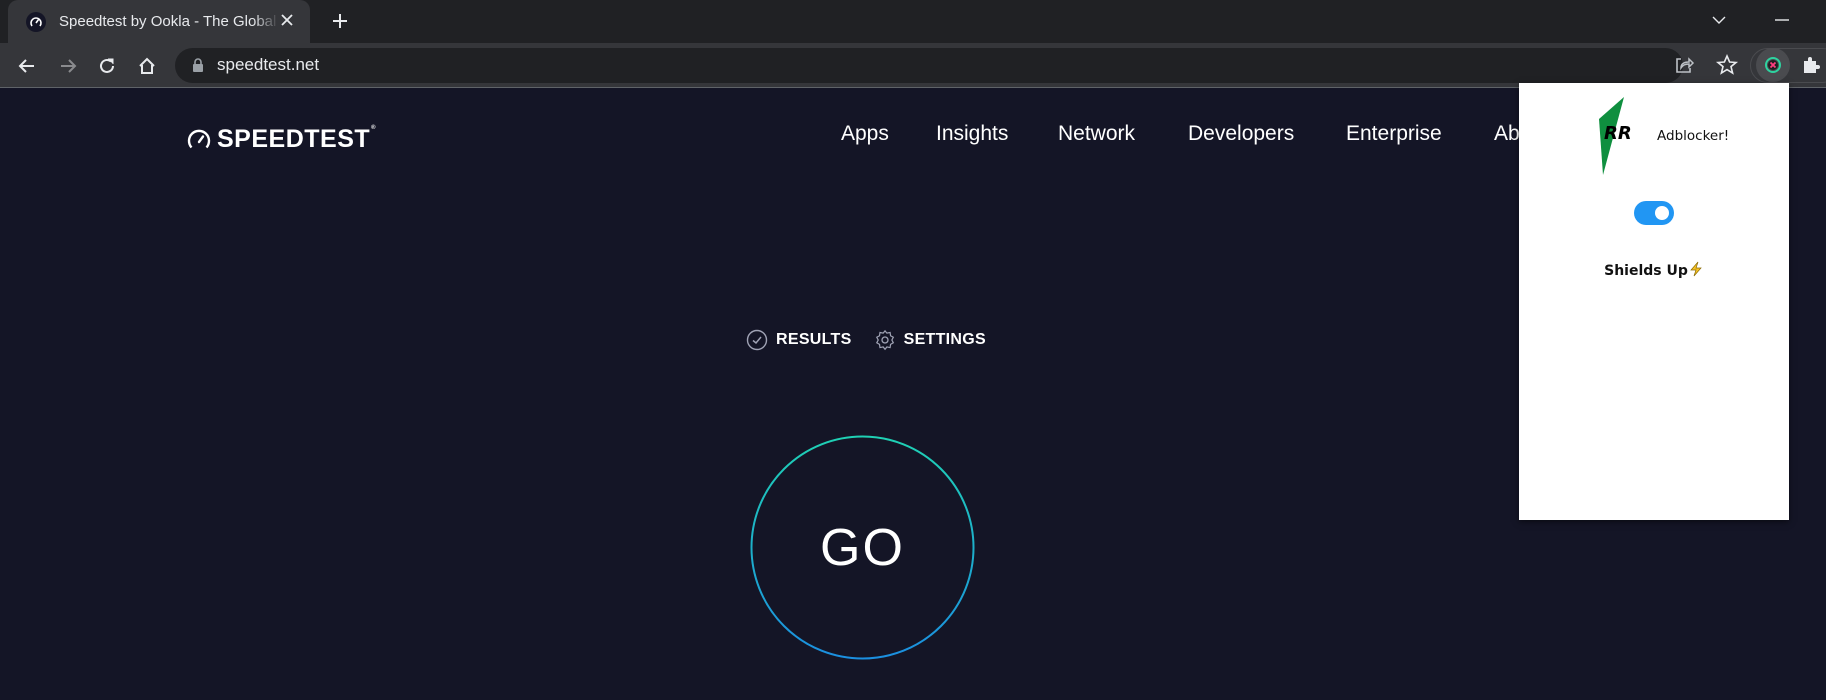  I want to click on url-text: speedtest.net, so click(268, 65).